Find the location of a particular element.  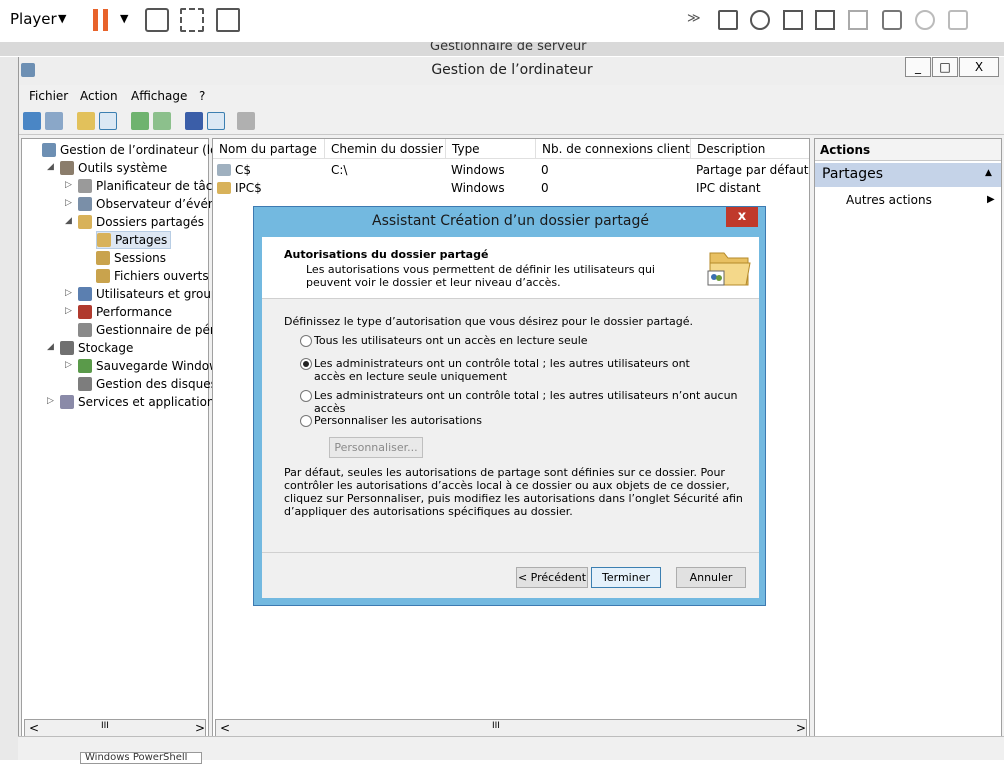

collapse-icon: ▲ is located at coordinates (988, 173).